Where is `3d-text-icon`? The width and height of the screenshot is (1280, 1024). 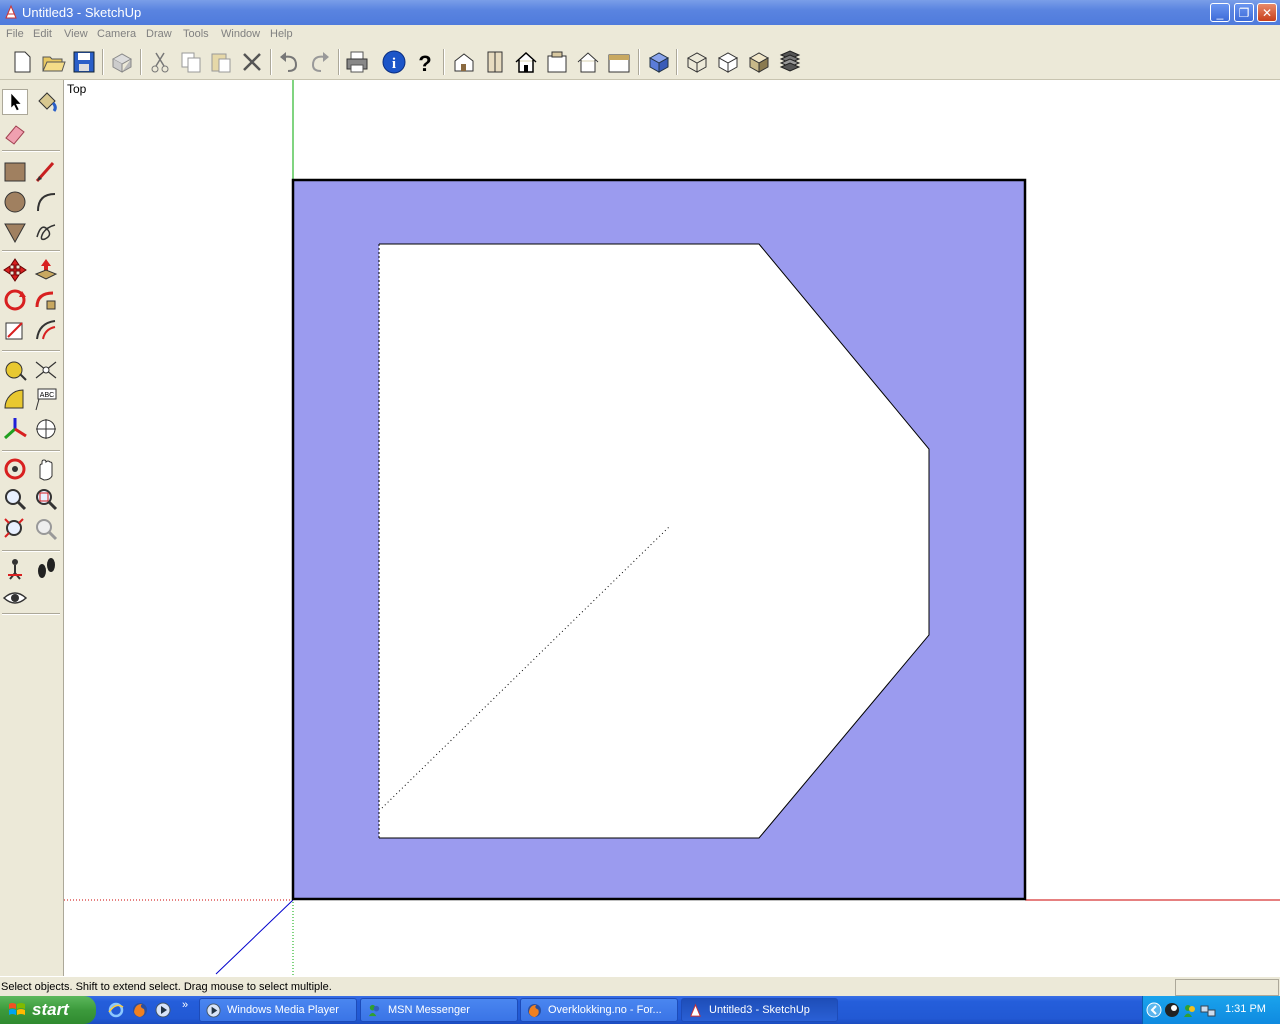
3d-text-icon is located at coordinates (46, 429).